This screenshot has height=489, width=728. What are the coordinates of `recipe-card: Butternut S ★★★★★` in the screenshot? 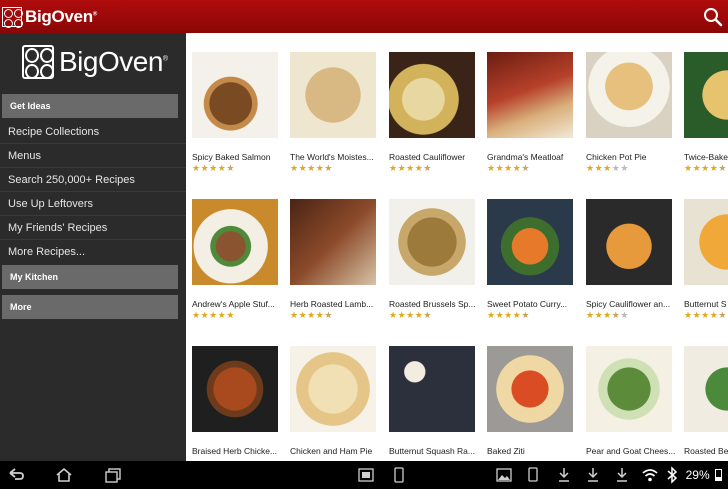 It's located at (706, 260).